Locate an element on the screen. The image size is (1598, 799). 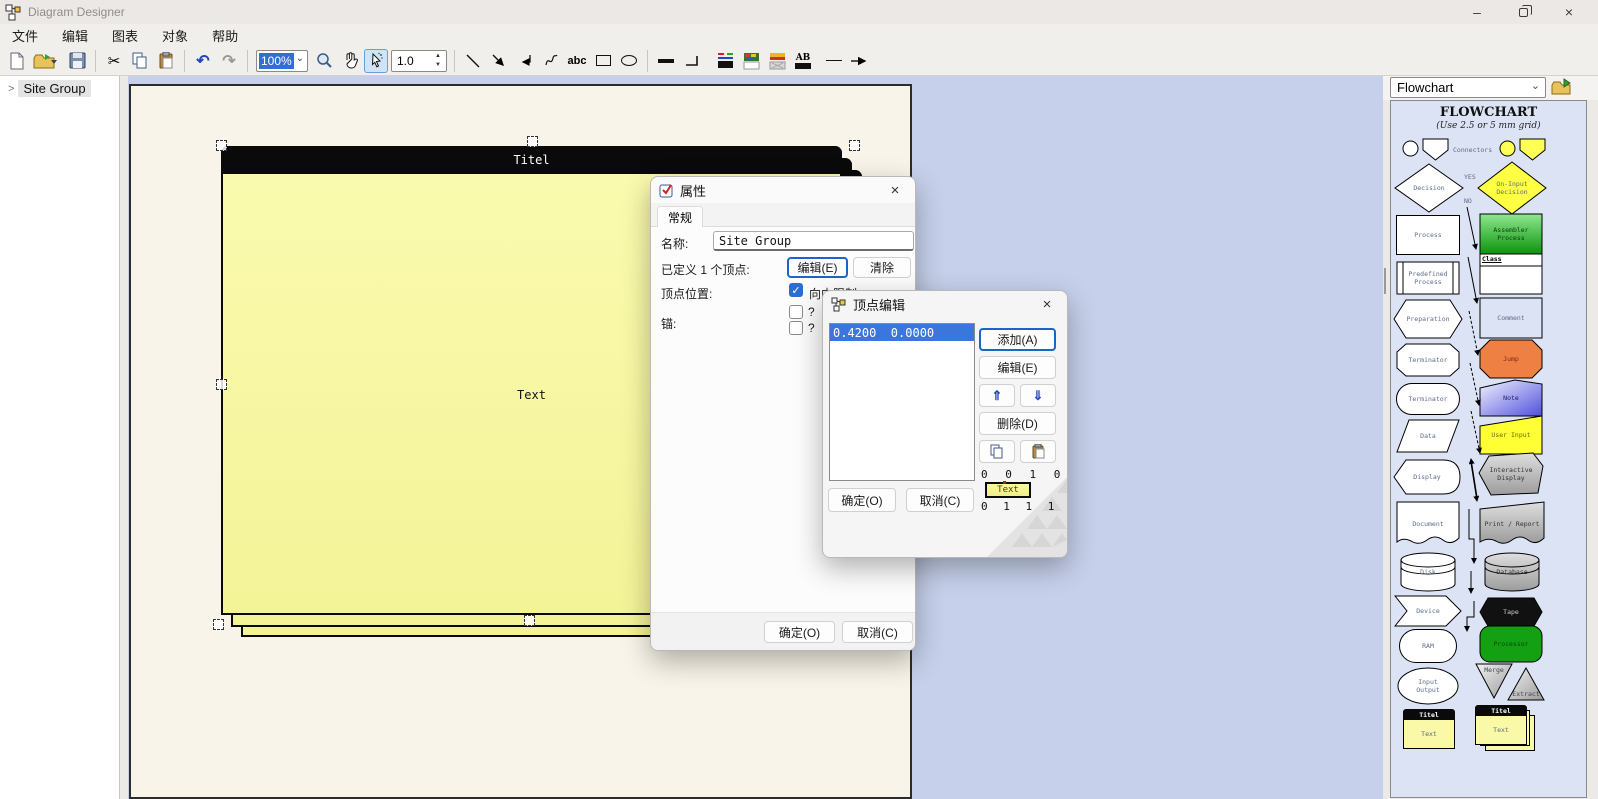
selection-handle-bottom-left is located at coordinates (218, 624).